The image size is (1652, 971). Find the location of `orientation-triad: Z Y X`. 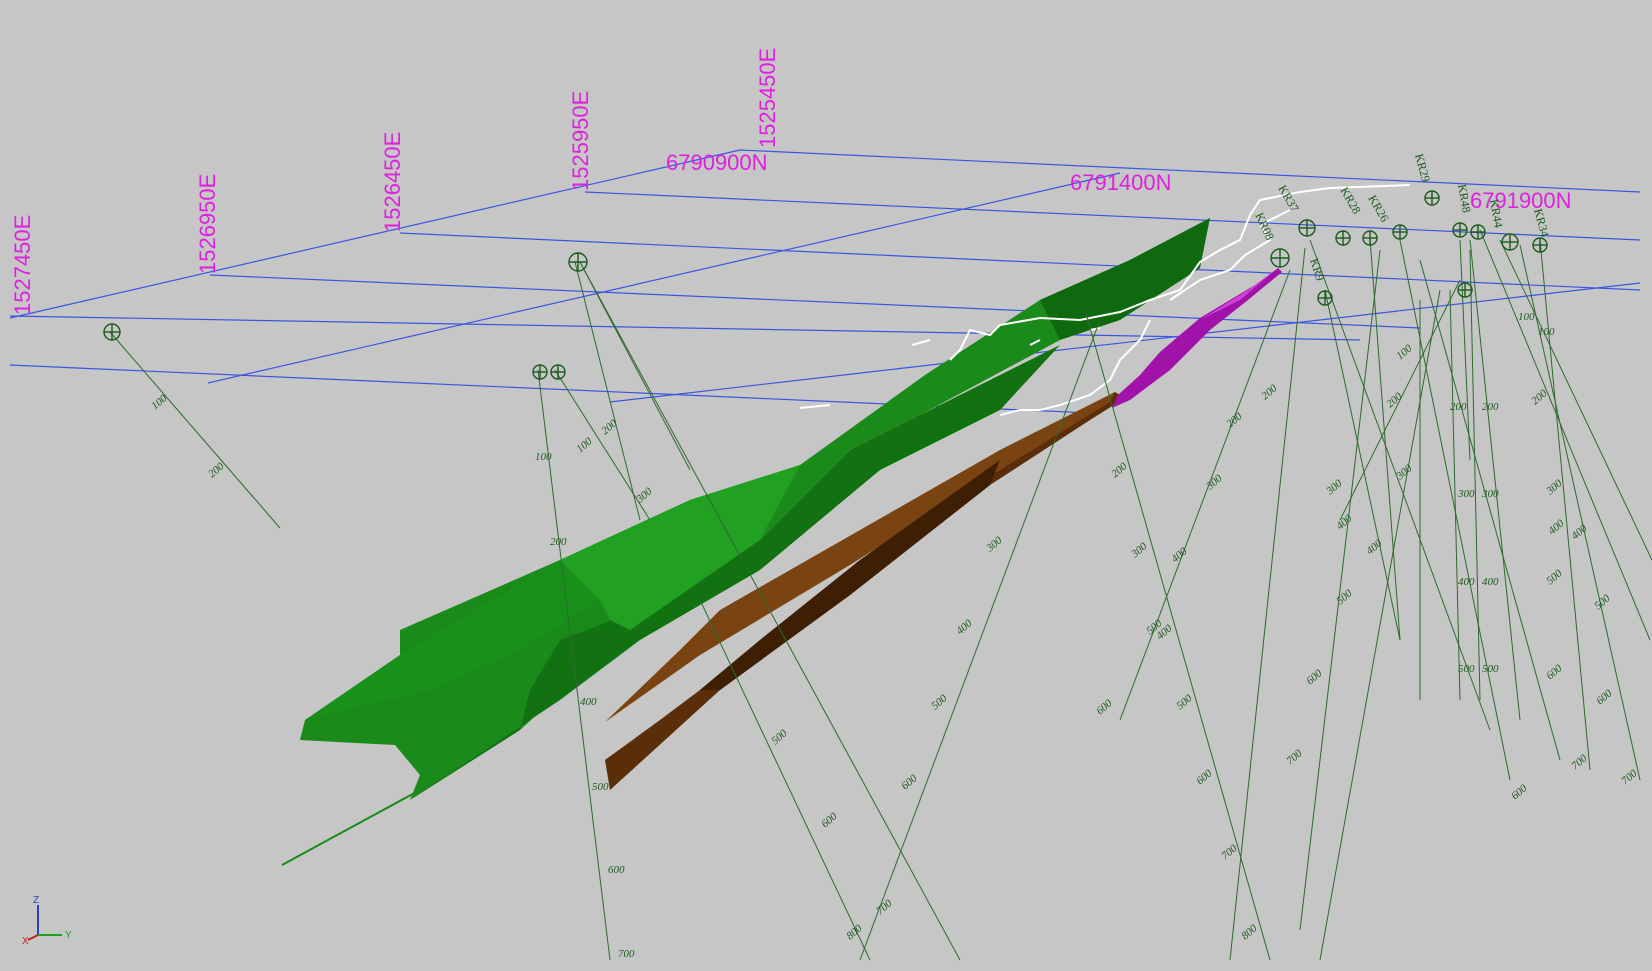

orientation-triad: Z Y X is located at coordinates (47, 921).